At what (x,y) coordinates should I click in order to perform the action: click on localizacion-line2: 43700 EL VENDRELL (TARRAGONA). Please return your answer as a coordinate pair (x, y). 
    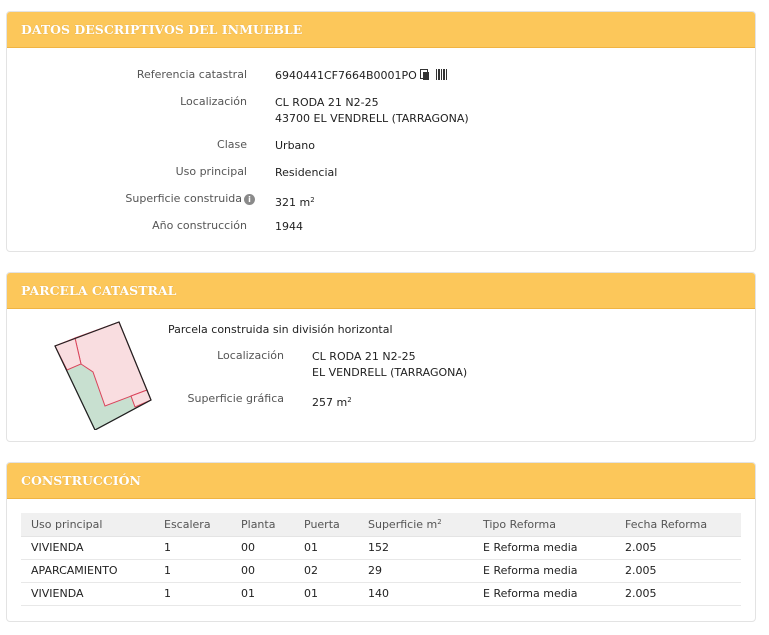
    Looking at the image, I should click on (372, 118).